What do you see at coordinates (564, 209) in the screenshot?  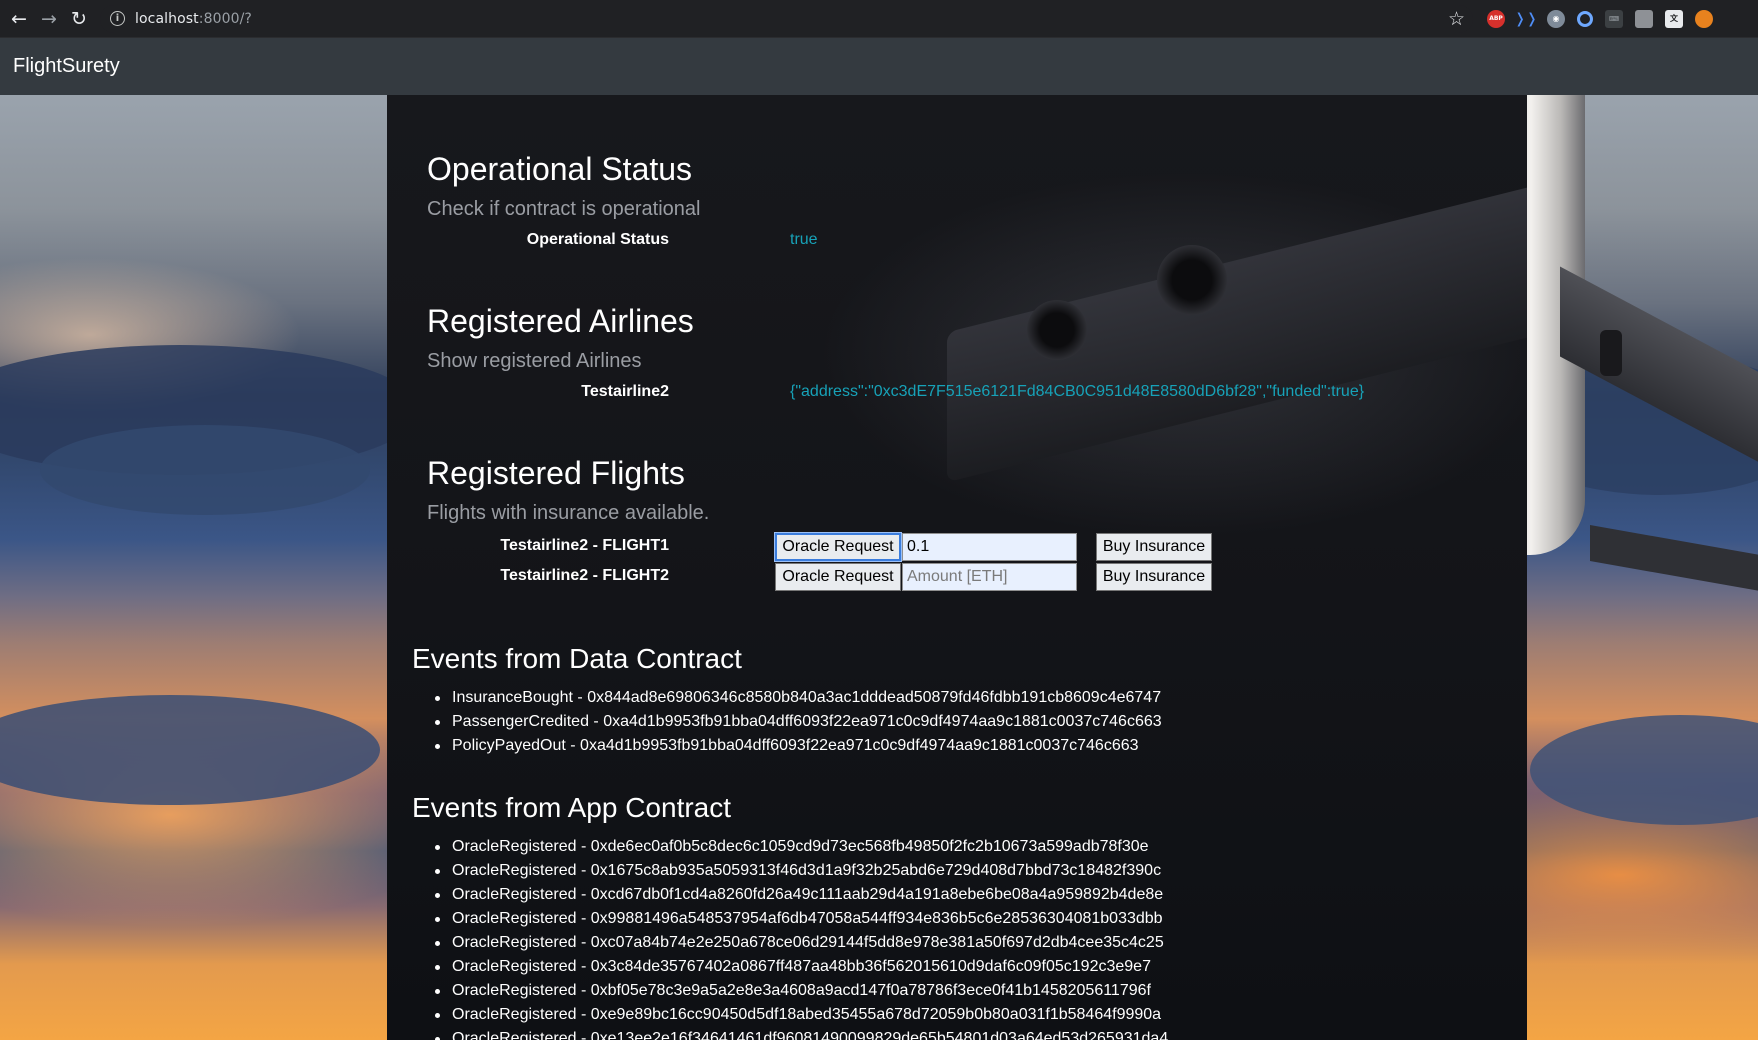 I see `operational-status-subtitle: Check if contract is operational` at bounding box center [564, 209].